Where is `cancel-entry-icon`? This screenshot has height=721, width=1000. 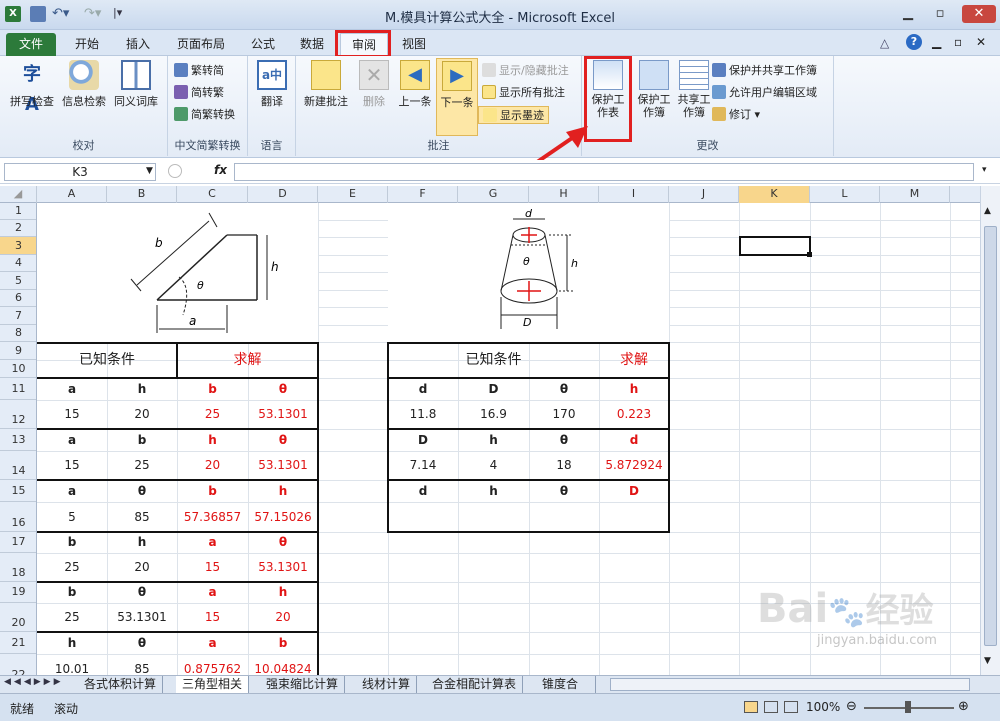 cancel-entry-icon is located at coordinates (175, 171).